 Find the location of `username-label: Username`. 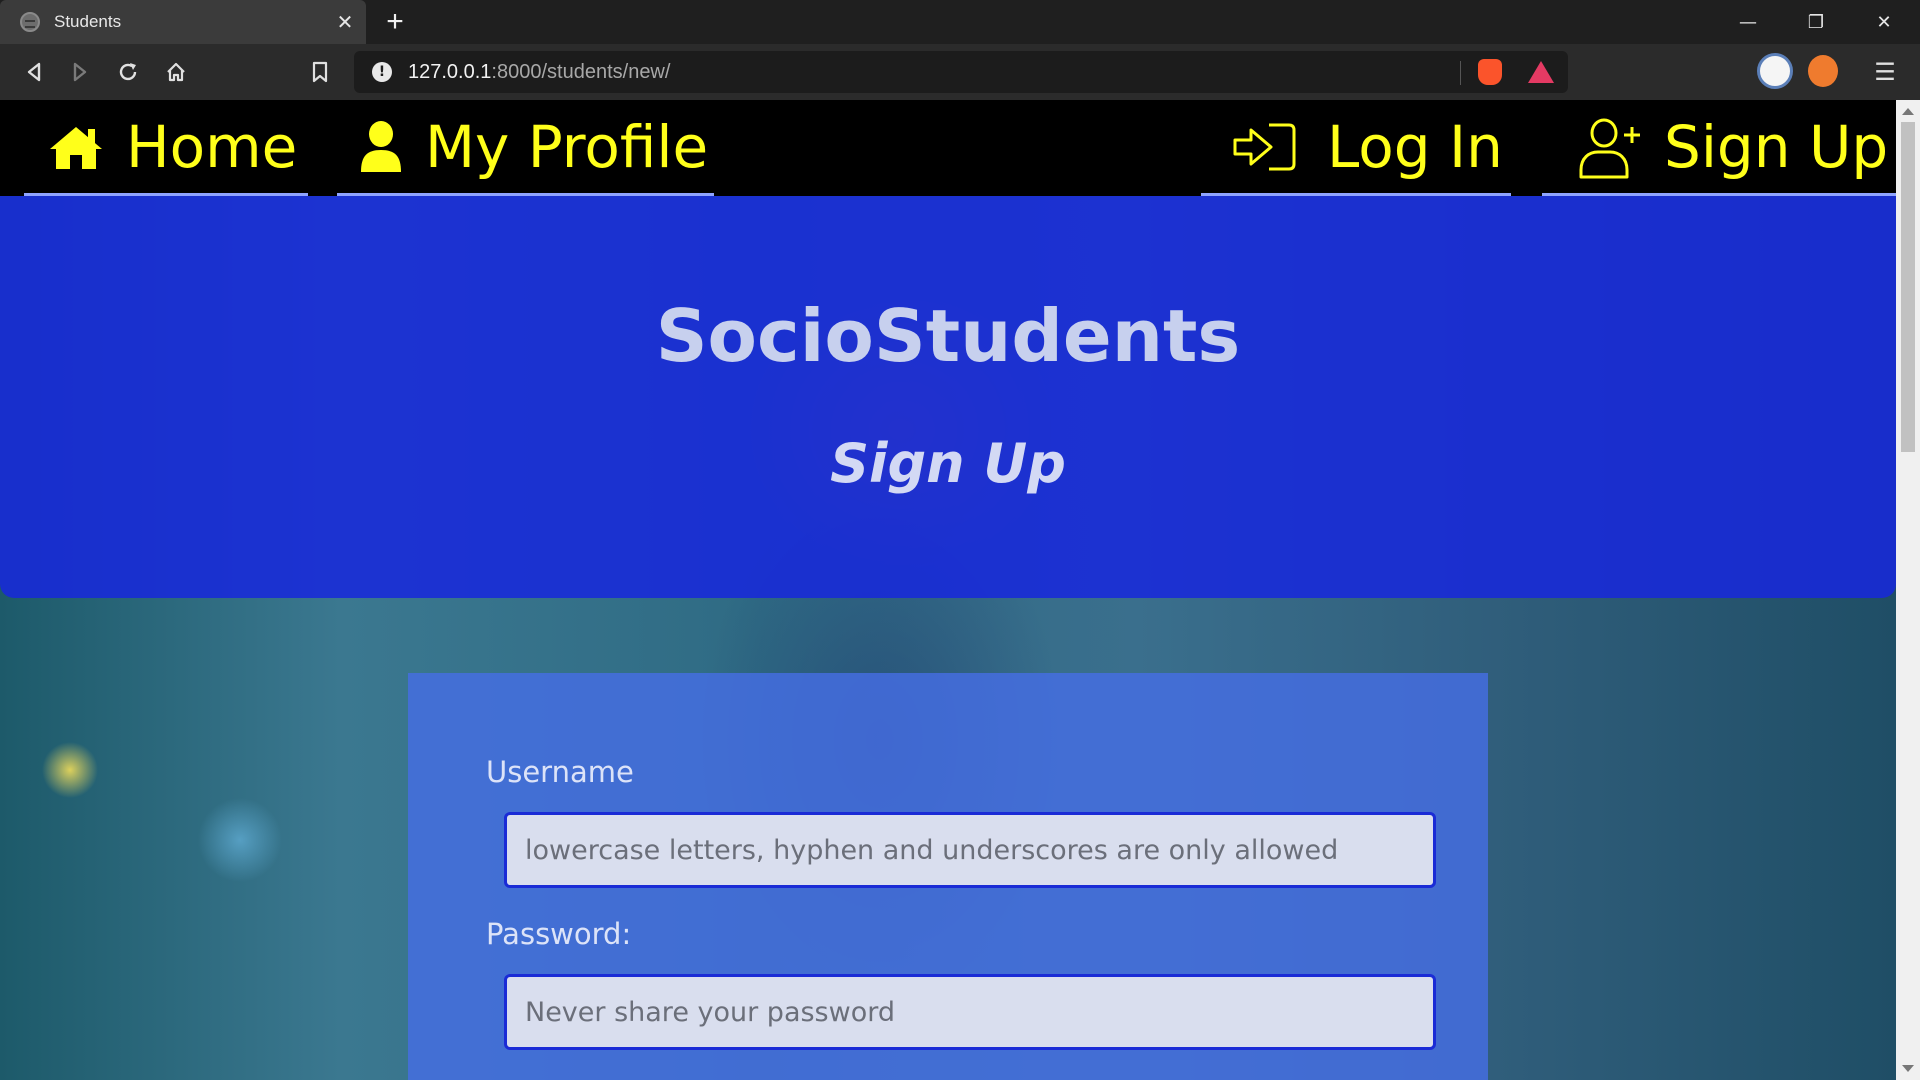

username-label: Username is located at coordinates (560, 772).